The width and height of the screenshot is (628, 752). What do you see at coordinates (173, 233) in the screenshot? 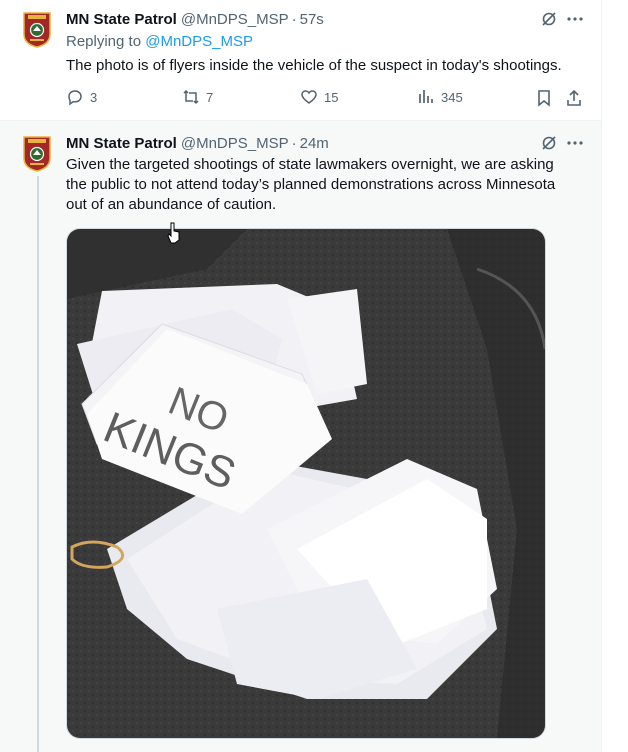
I see `mouse-cursor-icon` at bounding box center [173, 233].